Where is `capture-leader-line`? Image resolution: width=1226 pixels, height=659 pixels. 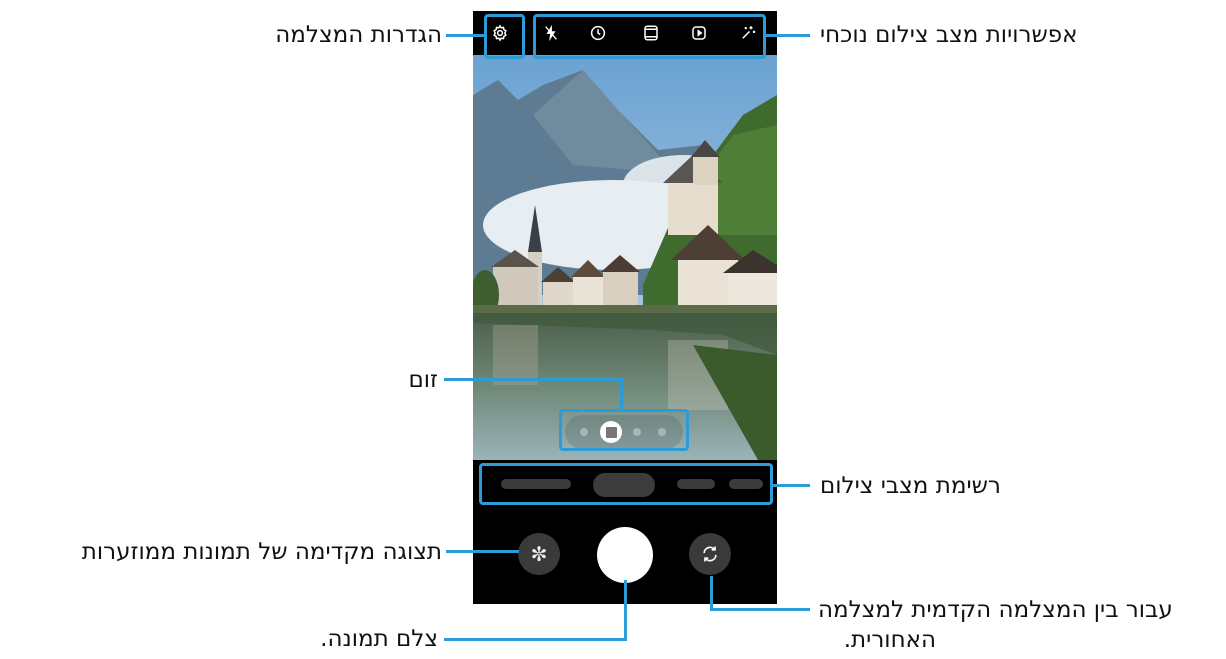
capture-leader-line is located at coordinates (535, 639).